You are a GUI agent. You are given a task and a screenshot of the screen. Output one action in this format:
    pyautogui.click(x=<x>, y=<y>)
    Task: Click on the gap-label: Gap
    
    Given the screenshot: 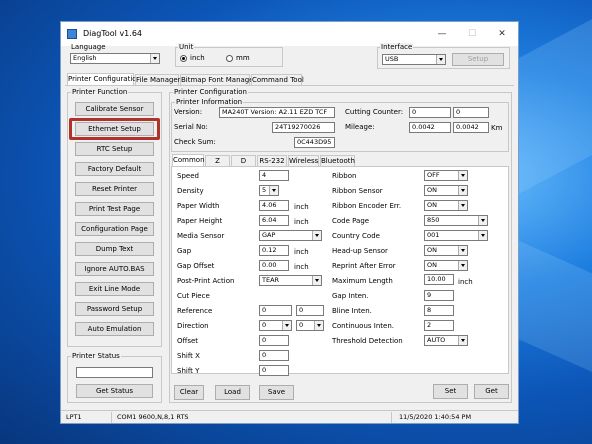 What is the action you would take?
    pyautogui.click(x=184, y=251)
    